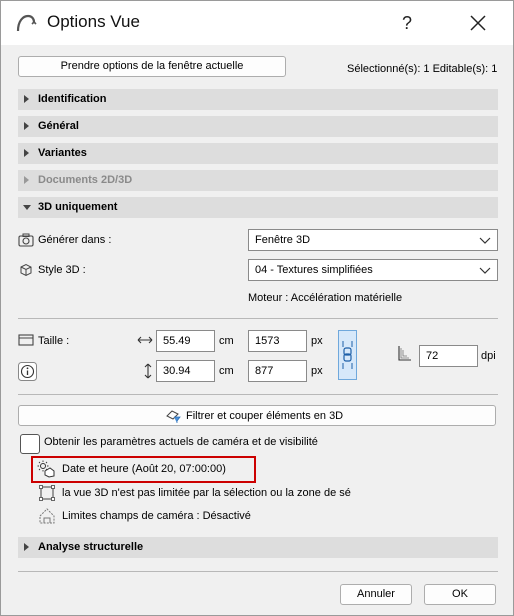 The height and width of the screenshot is (616, 514). Describe the element at coordinates (26, 23) in the screenshot. I see `archicad-logo-icon` at that location.